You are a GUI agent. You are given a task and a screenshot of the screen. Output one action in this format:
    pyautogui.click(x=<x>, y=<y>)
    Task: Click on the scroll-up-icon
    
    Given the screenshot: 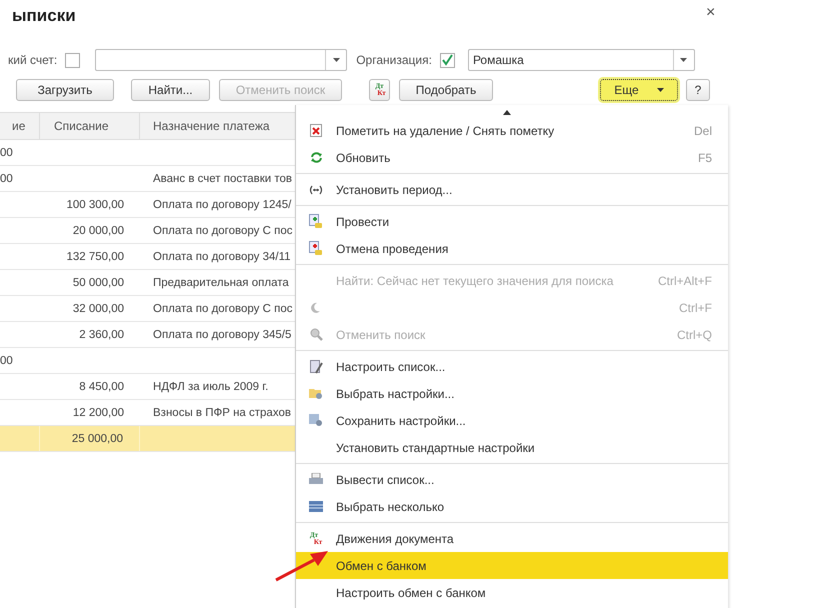 What is the action you would take?
    pyautogui.click(x=507, y=112)
    